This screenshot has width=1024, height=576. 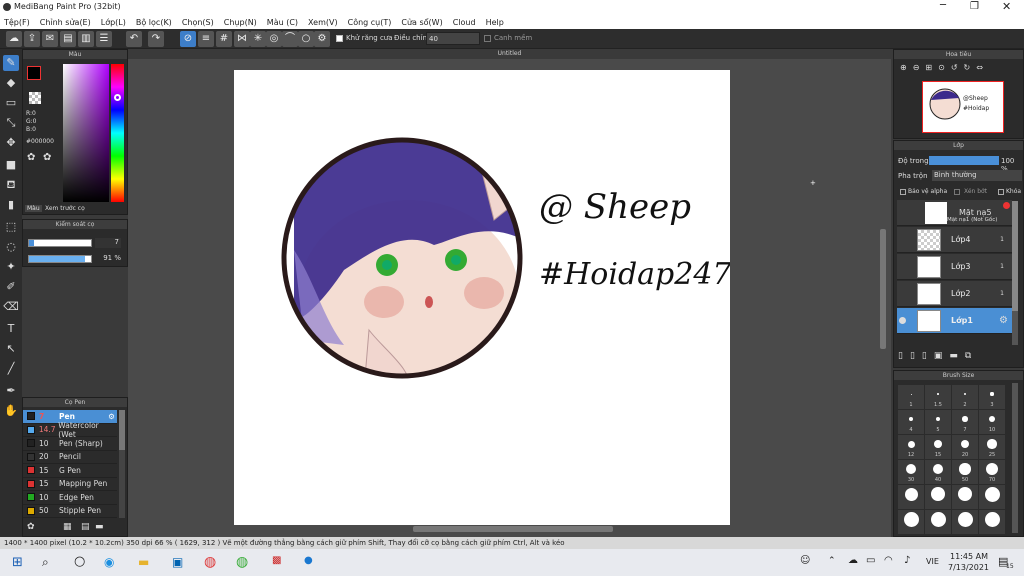 I want to click on brush-size-cell: 7, so click(x=965, y=422).